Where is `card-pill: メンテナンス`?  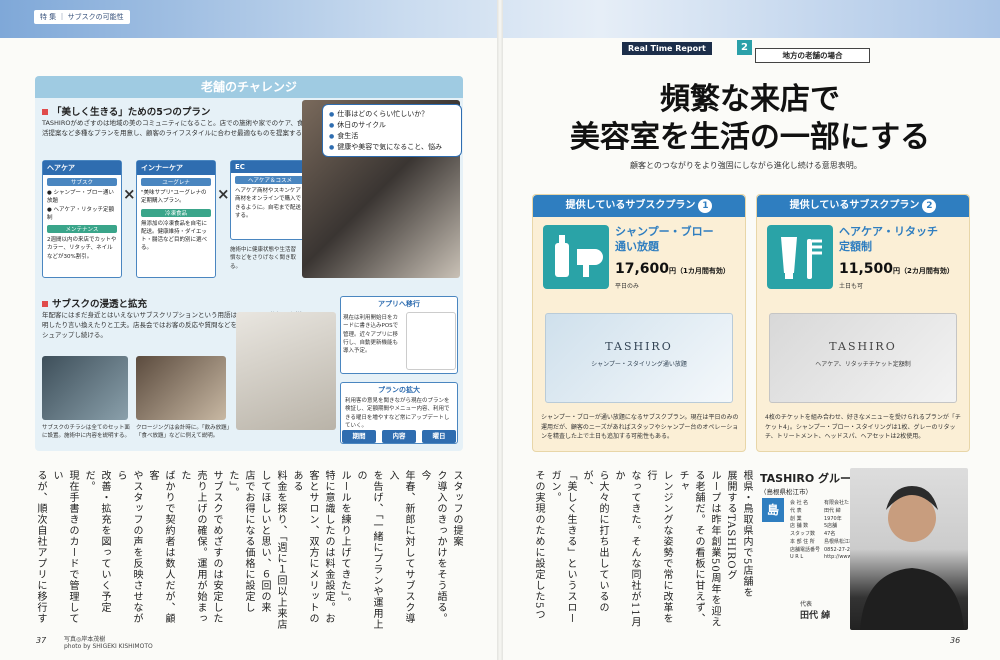
card-pill: メンテナンス is located at coordinates (82, 229).